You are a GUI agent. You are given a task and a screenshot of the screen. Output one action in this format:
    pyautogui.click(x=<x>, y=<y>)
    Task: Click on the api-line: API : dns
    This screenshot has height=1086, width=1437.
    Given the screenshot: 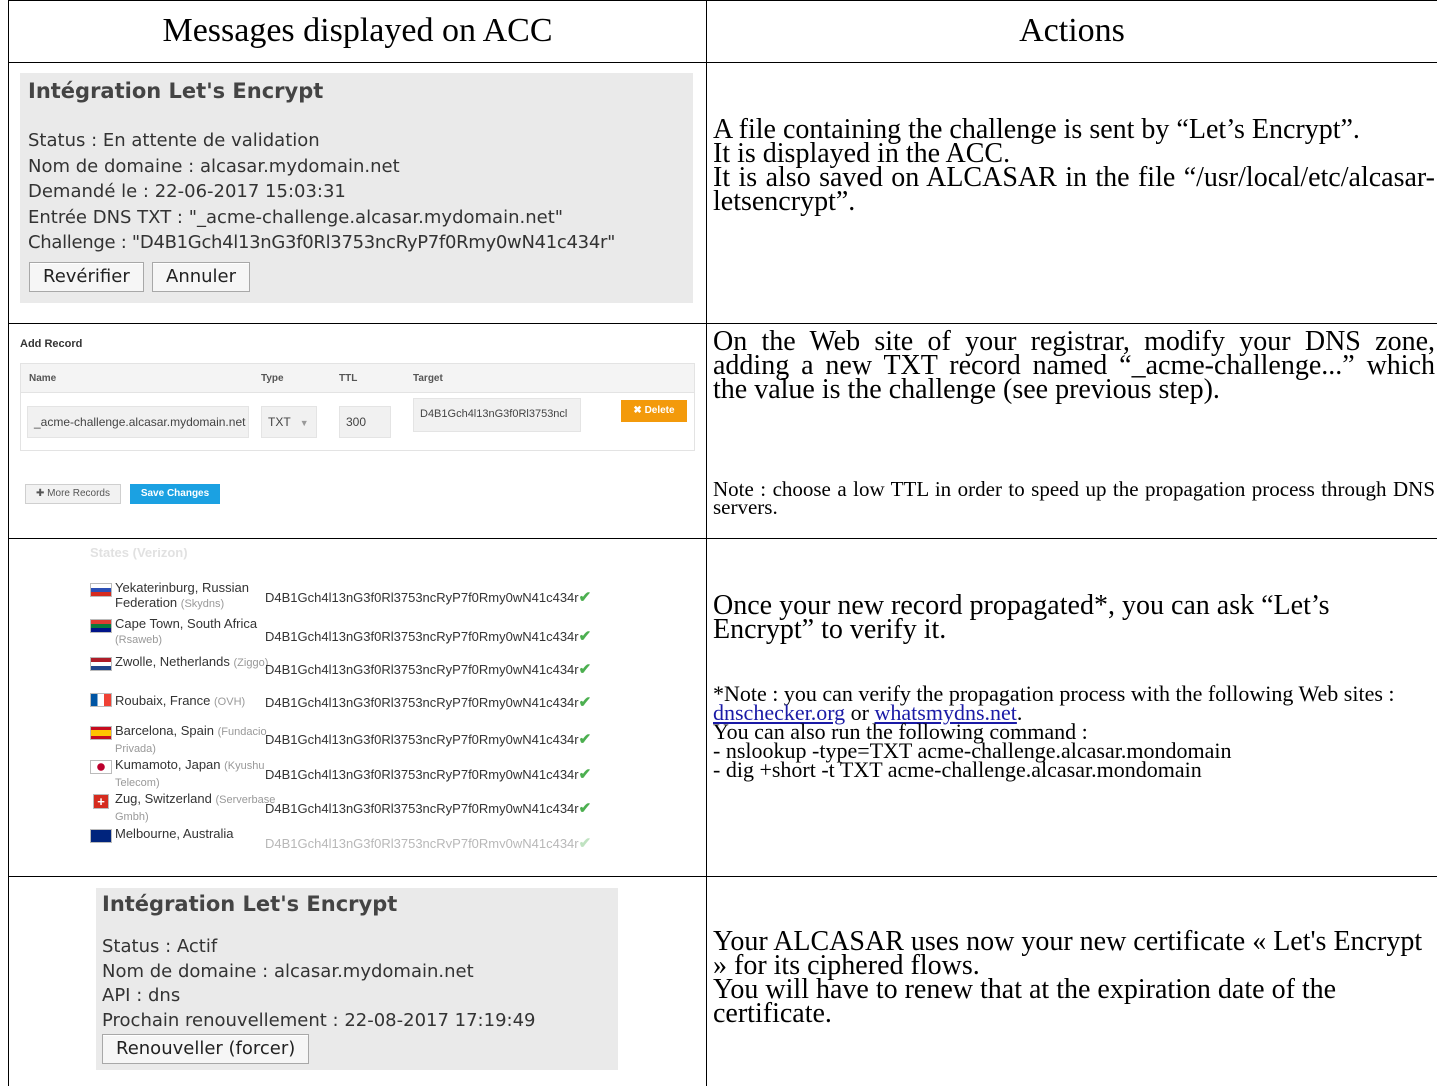 What is the action you would take?
    pyautogui.click(x=141, y=995)
    